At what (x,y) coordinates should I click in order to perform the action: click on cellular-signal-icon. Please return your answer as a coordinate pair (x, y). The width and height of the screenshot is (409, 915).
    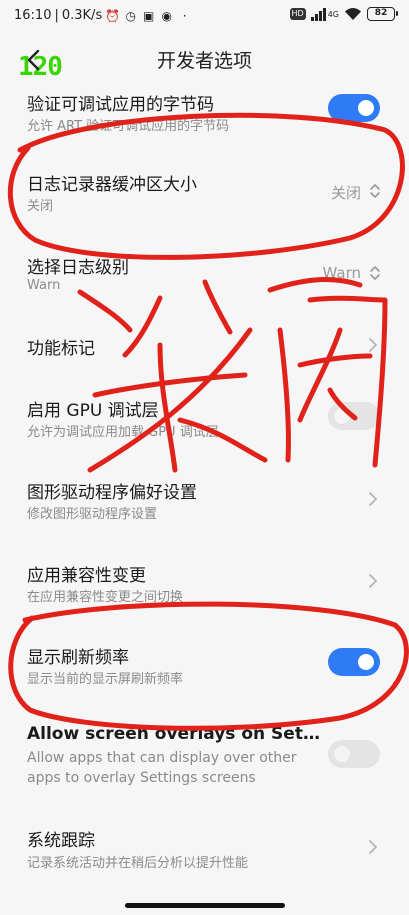
    Looking at the image, I should click on (318, 14).